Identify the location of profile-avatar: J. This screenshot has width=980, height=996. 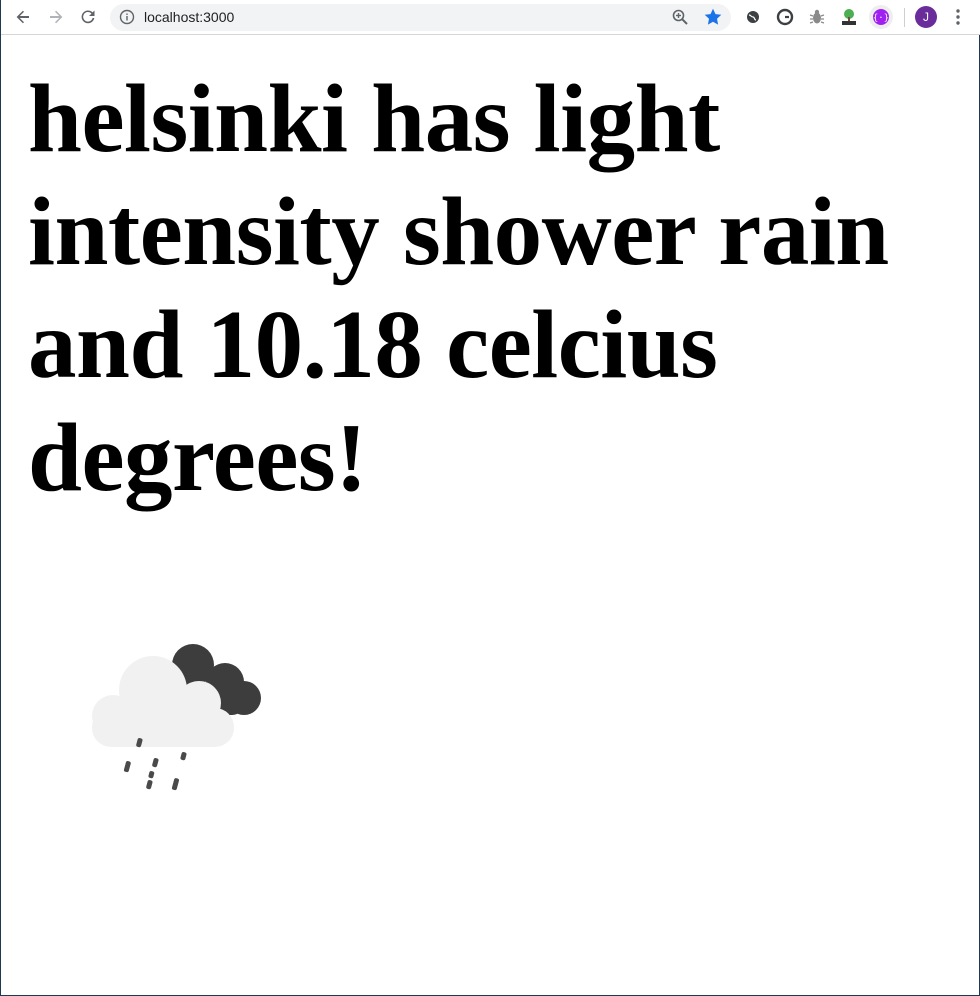
(926, 17).